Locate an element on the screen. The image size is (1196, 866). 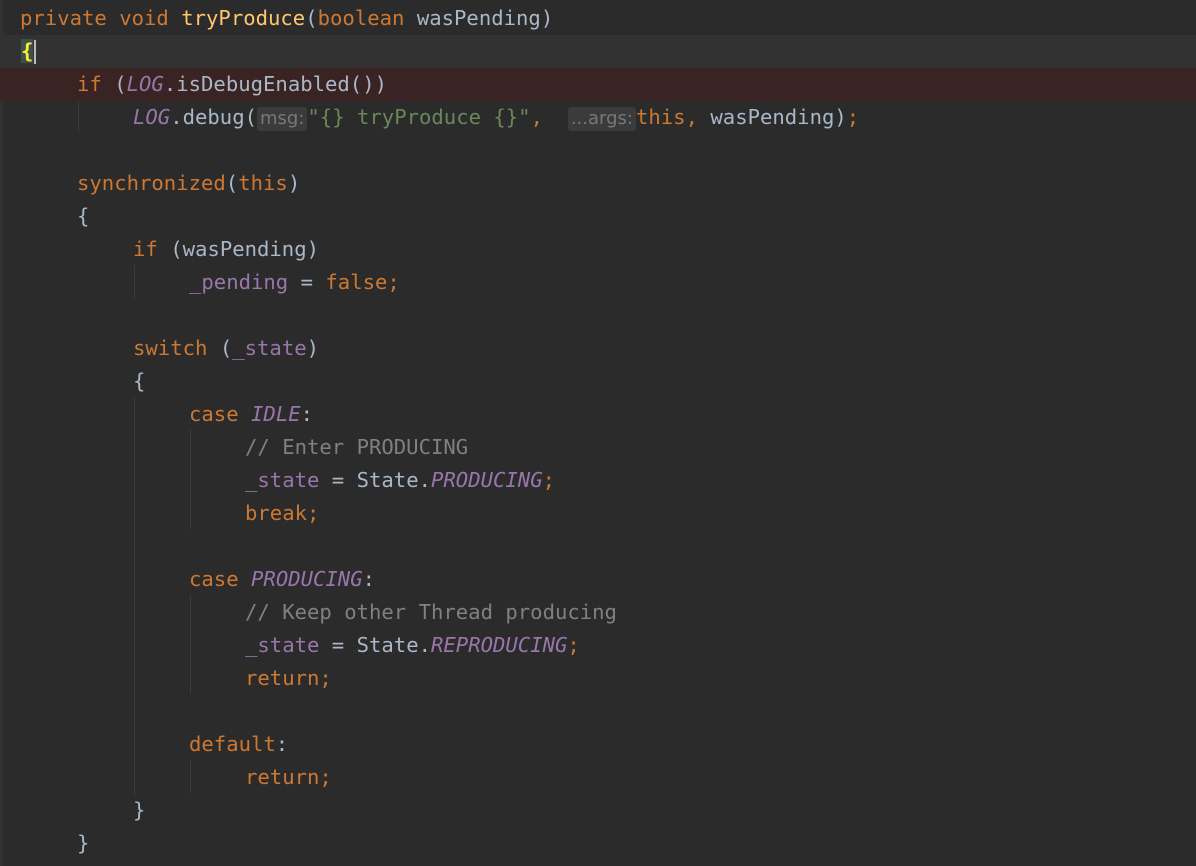
keyword-synchronized: synchronized is located at coordinates (151, 183).